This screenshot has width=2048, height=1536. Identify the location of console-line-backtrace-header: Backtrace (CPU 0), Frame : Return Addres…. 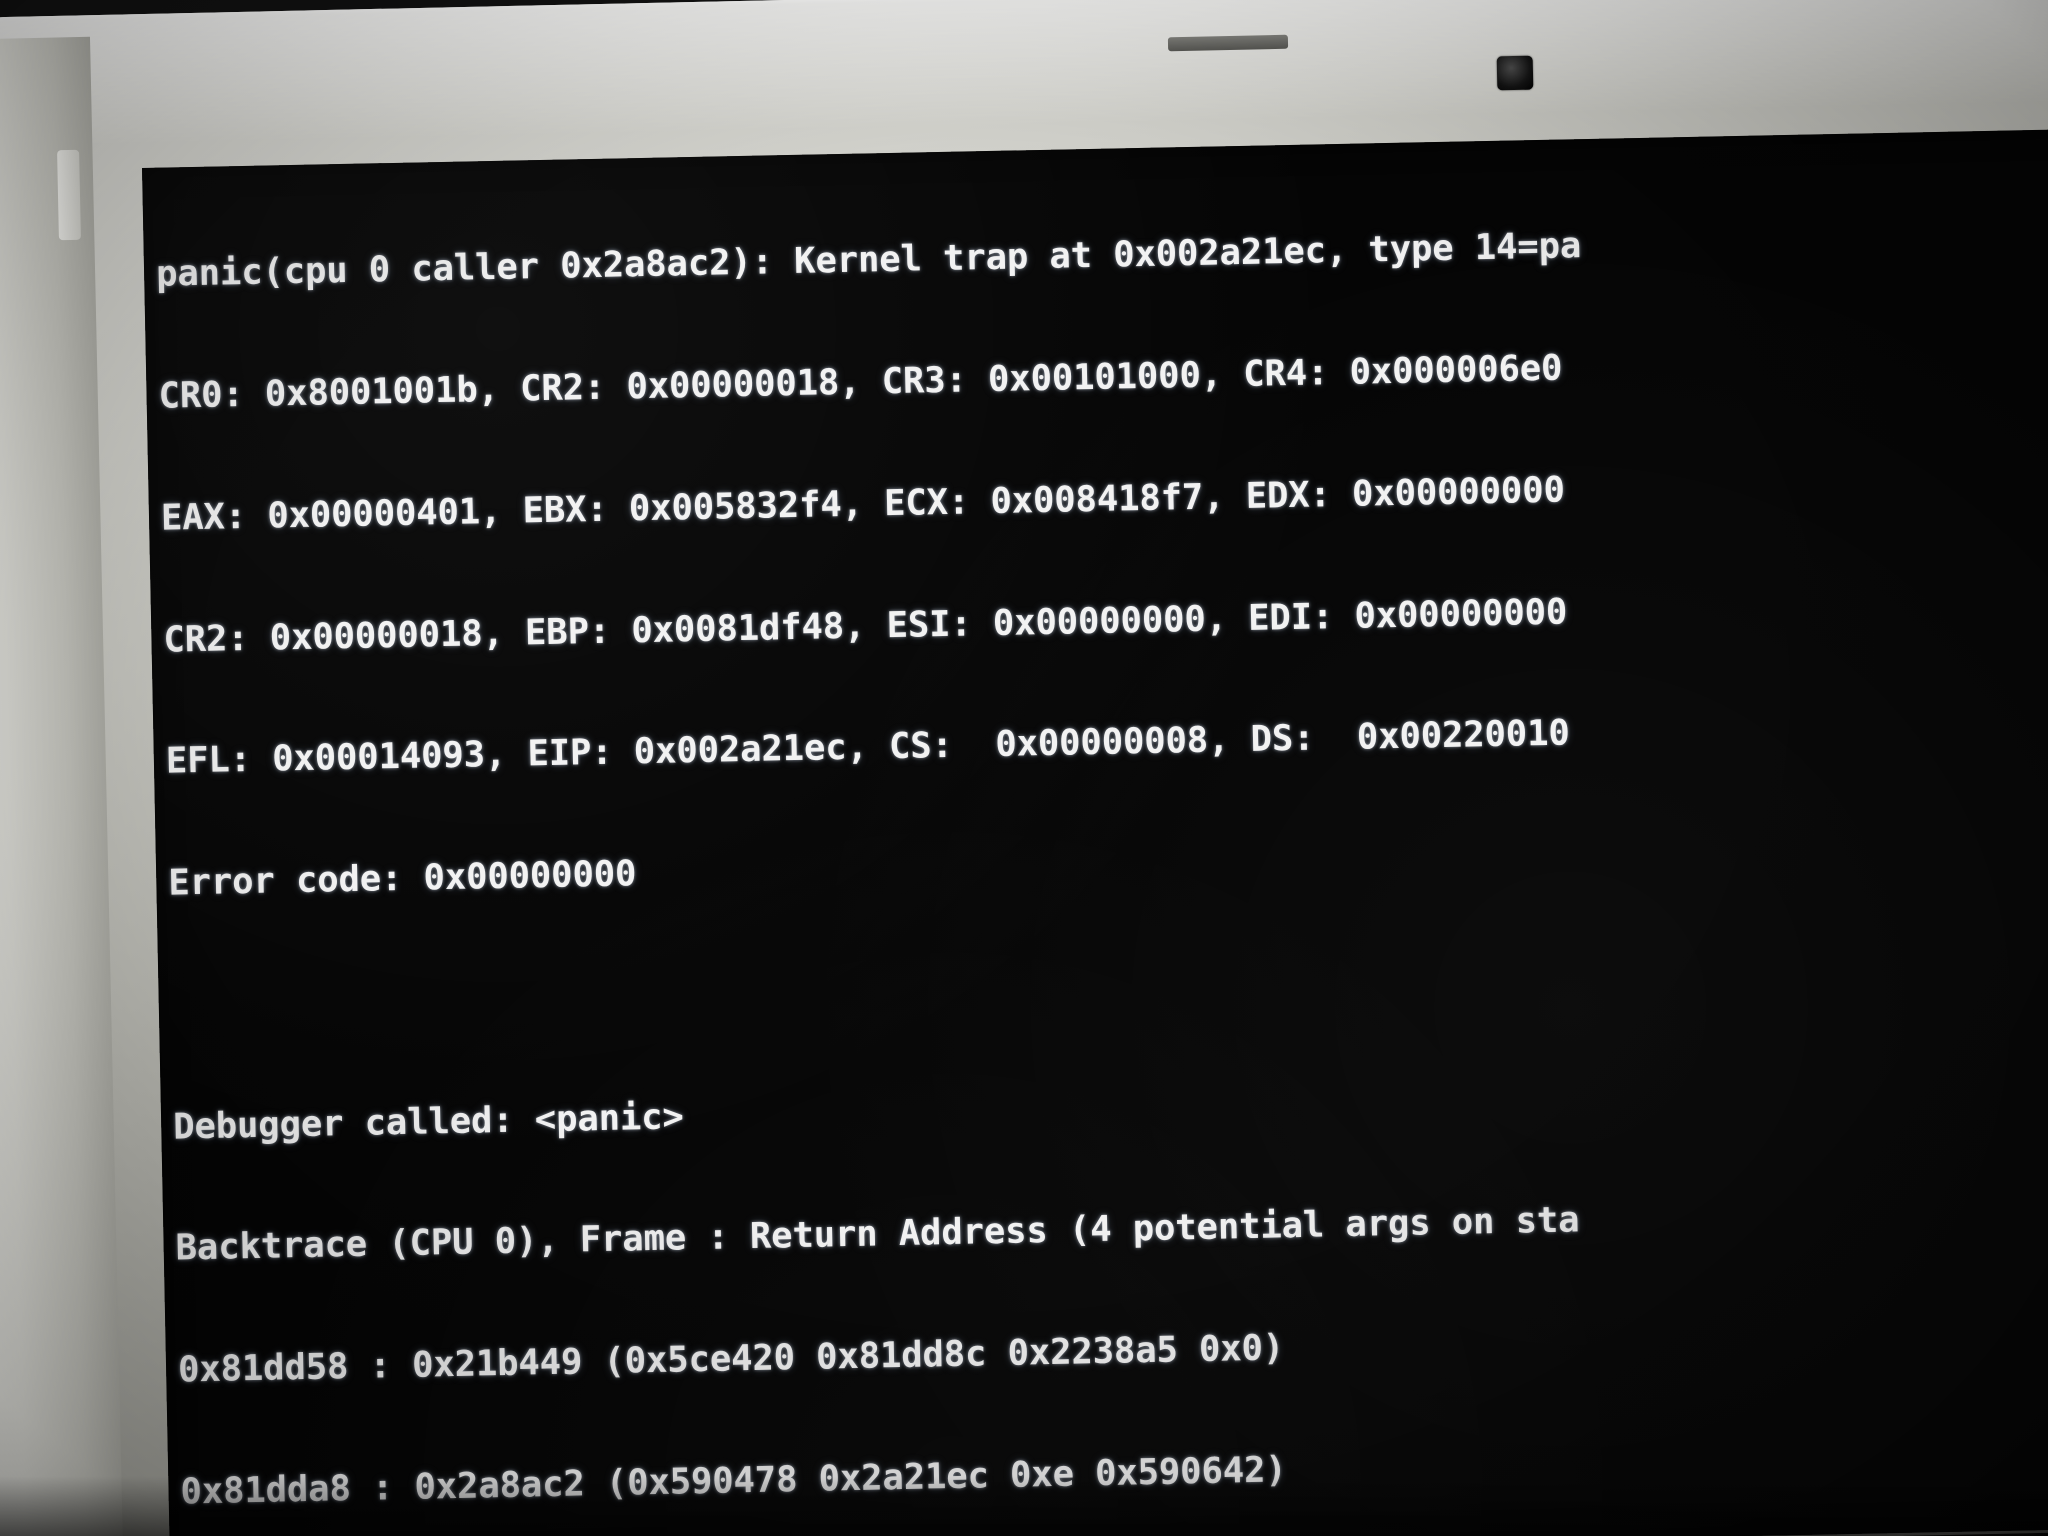
(877, 1234).